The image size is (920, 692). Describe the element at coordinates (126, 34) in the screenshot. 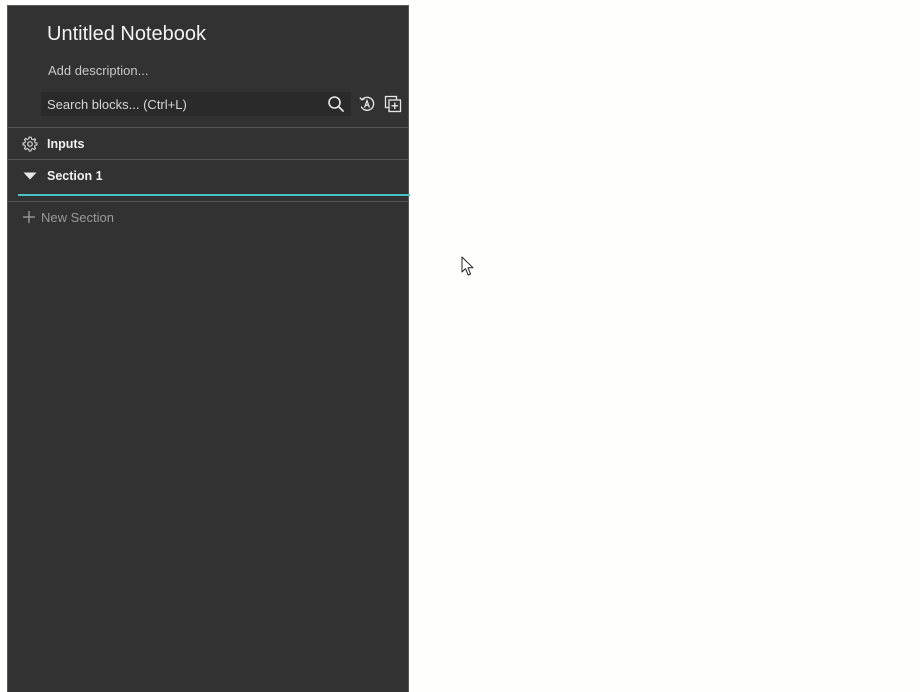

I see `notebook-title: Untitled Notebook` at that location.